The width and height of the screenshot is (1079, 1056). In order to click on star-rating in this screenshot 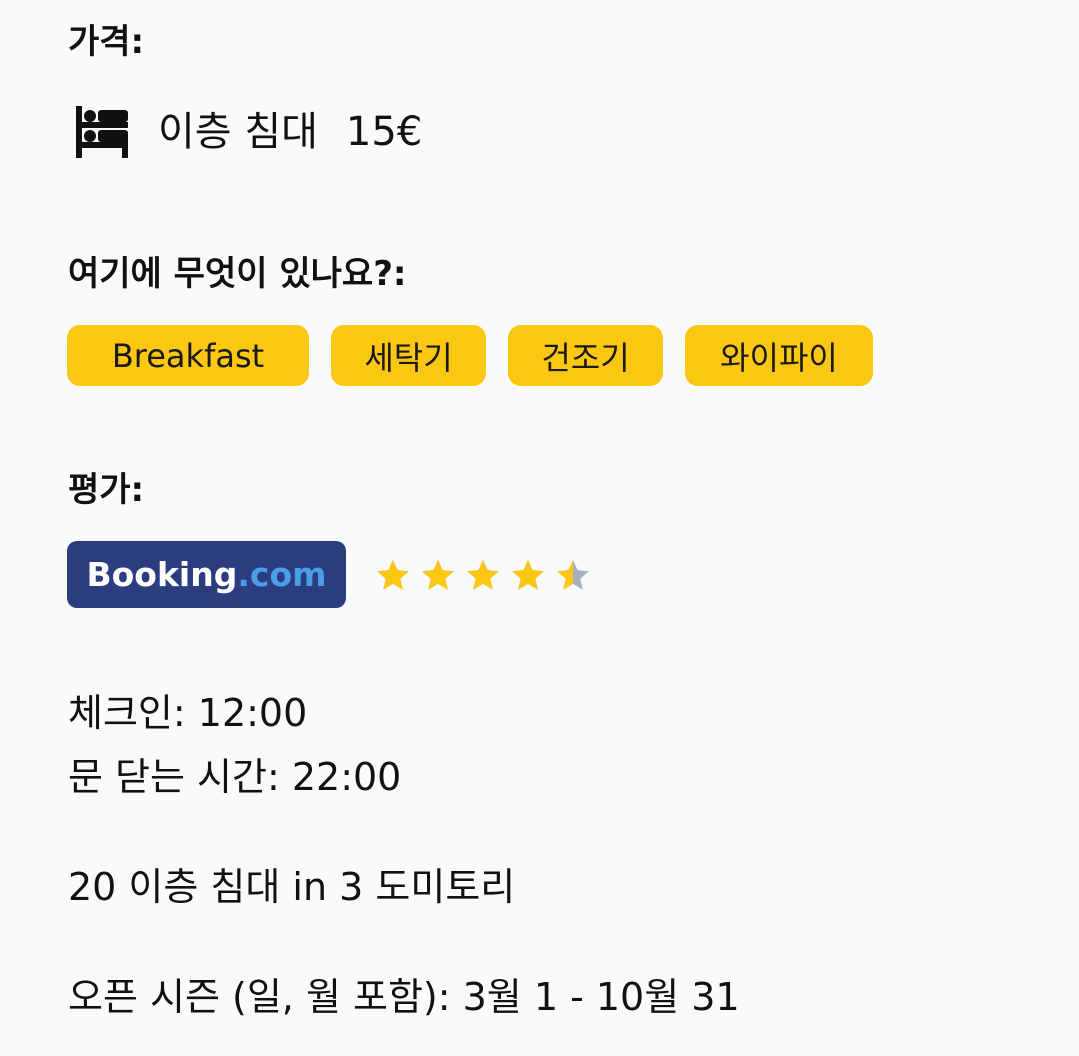, I will do `click(486, 576)`.